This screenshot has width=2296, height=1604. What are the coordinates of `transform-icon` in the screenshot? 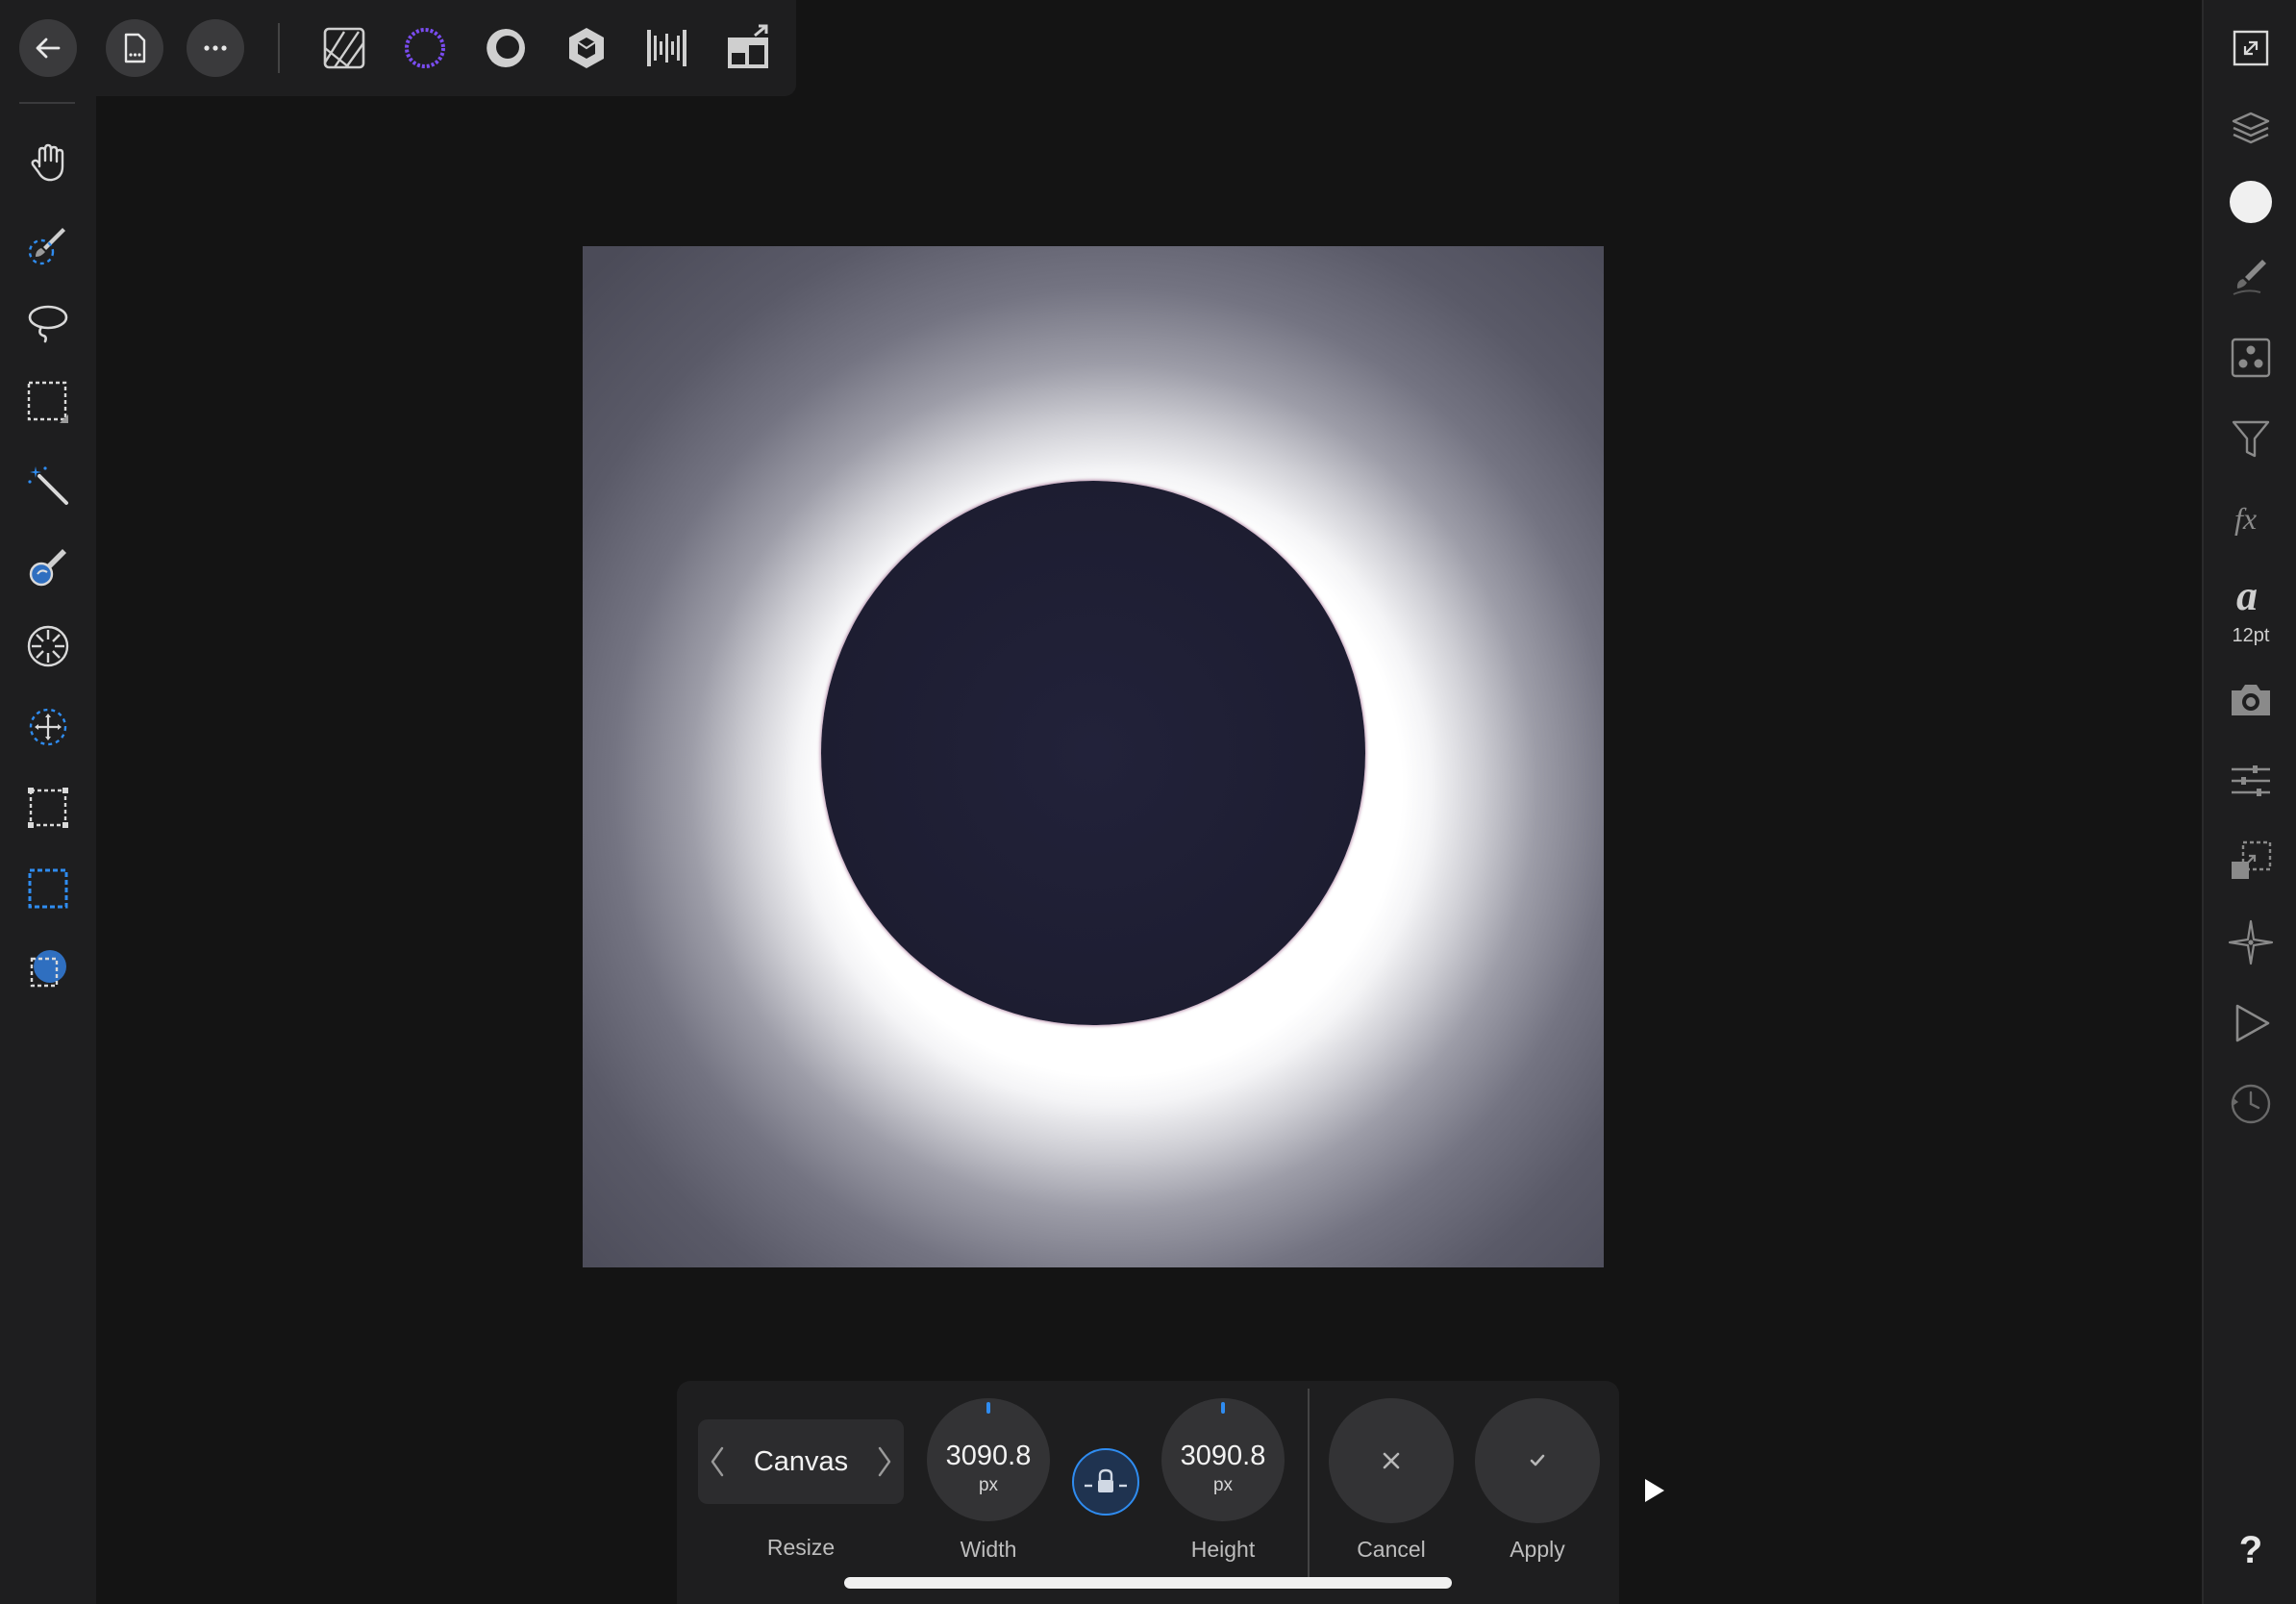 It's located at (2252, 859).